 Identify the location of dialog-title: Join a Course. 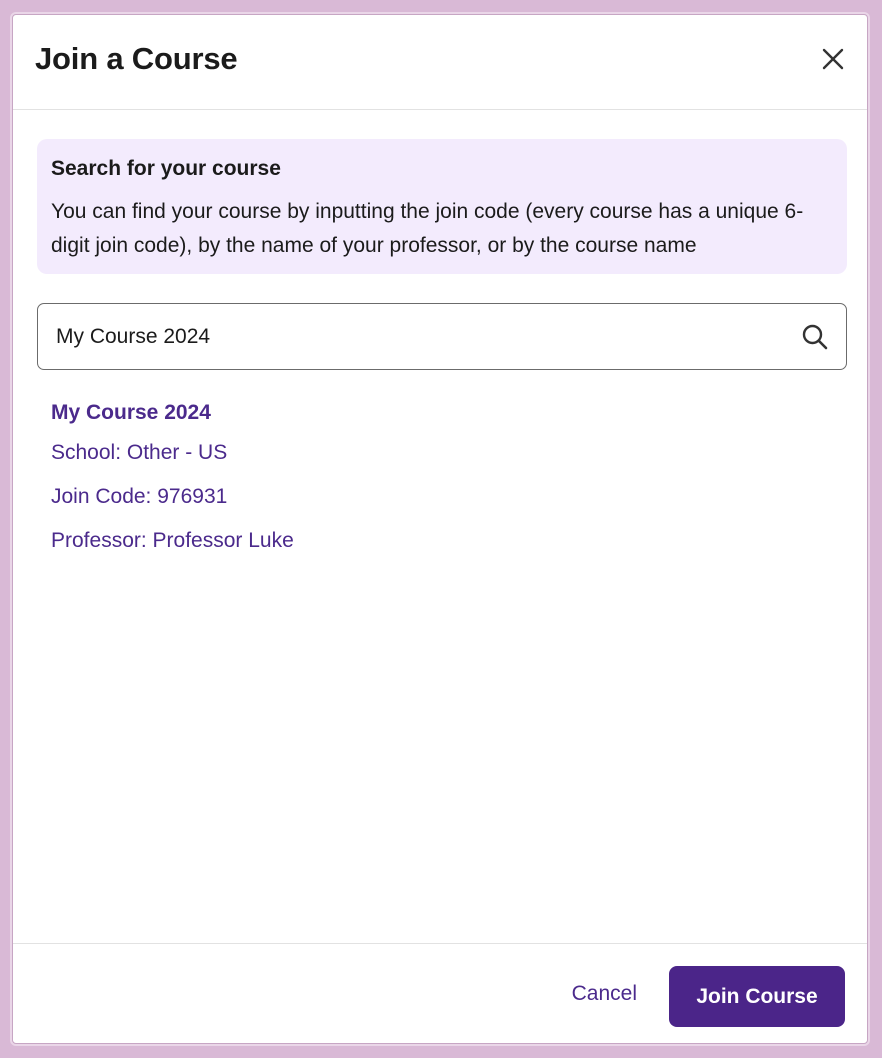
(136, 58).